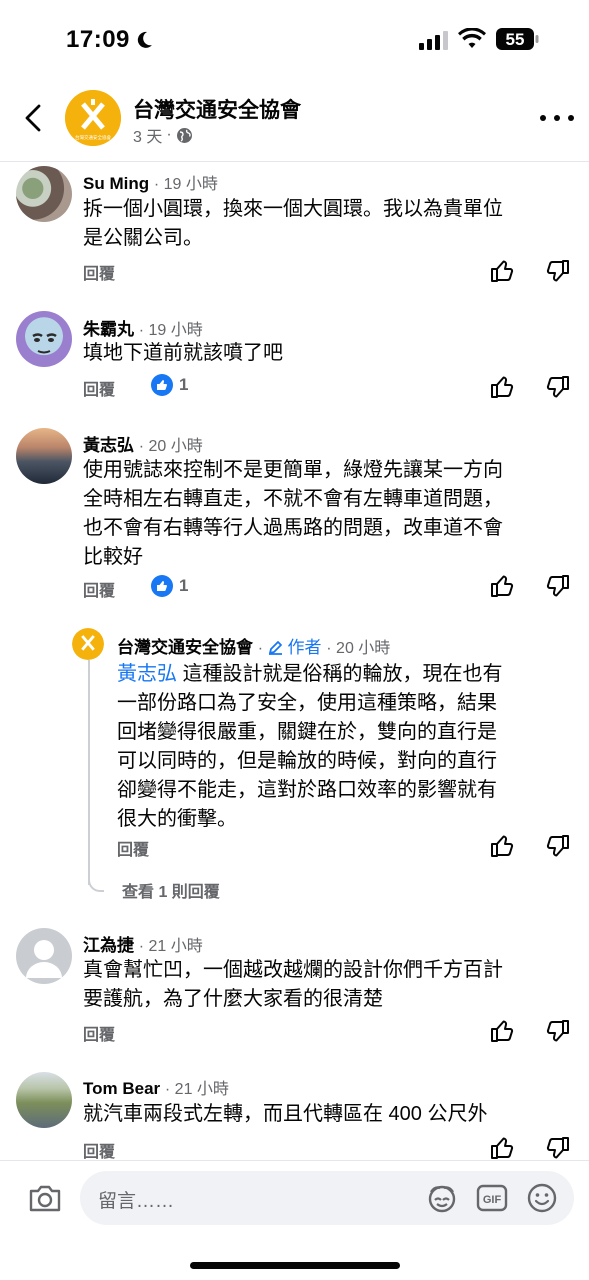 The height and width of the screenshot is (1280, 589). I want to click on logo-icon: 台灣交通安全協會, so click(93, 118).